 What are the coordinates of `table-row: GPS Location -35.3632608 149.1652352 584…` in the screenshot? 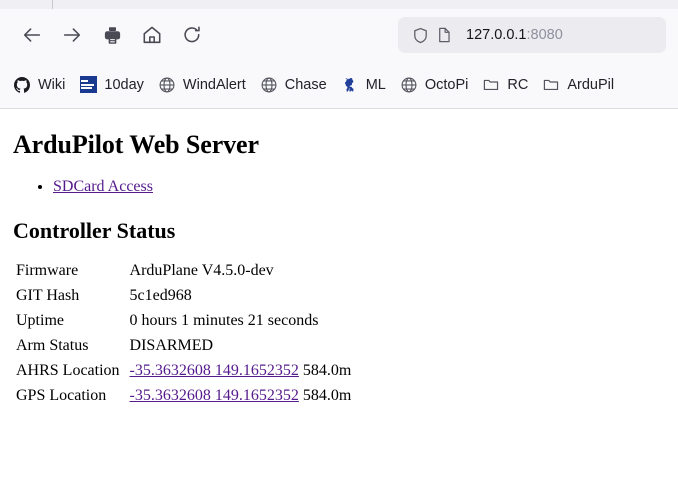 It's located at (183, 395).